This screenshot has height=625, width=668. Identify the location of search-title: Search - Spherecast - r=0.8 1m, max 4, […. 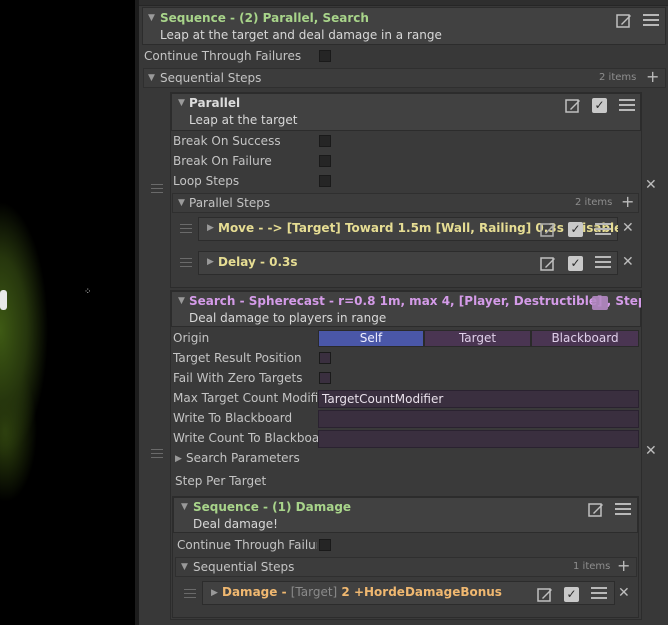
(415, 301).